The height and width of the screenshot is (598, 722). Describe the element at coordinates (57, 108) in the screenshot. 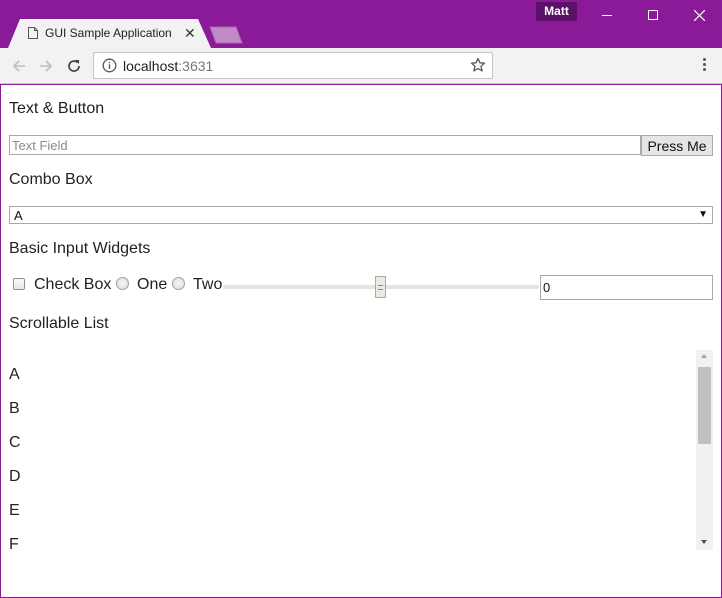

I see `heading-text-button: Text & Button` at that location.